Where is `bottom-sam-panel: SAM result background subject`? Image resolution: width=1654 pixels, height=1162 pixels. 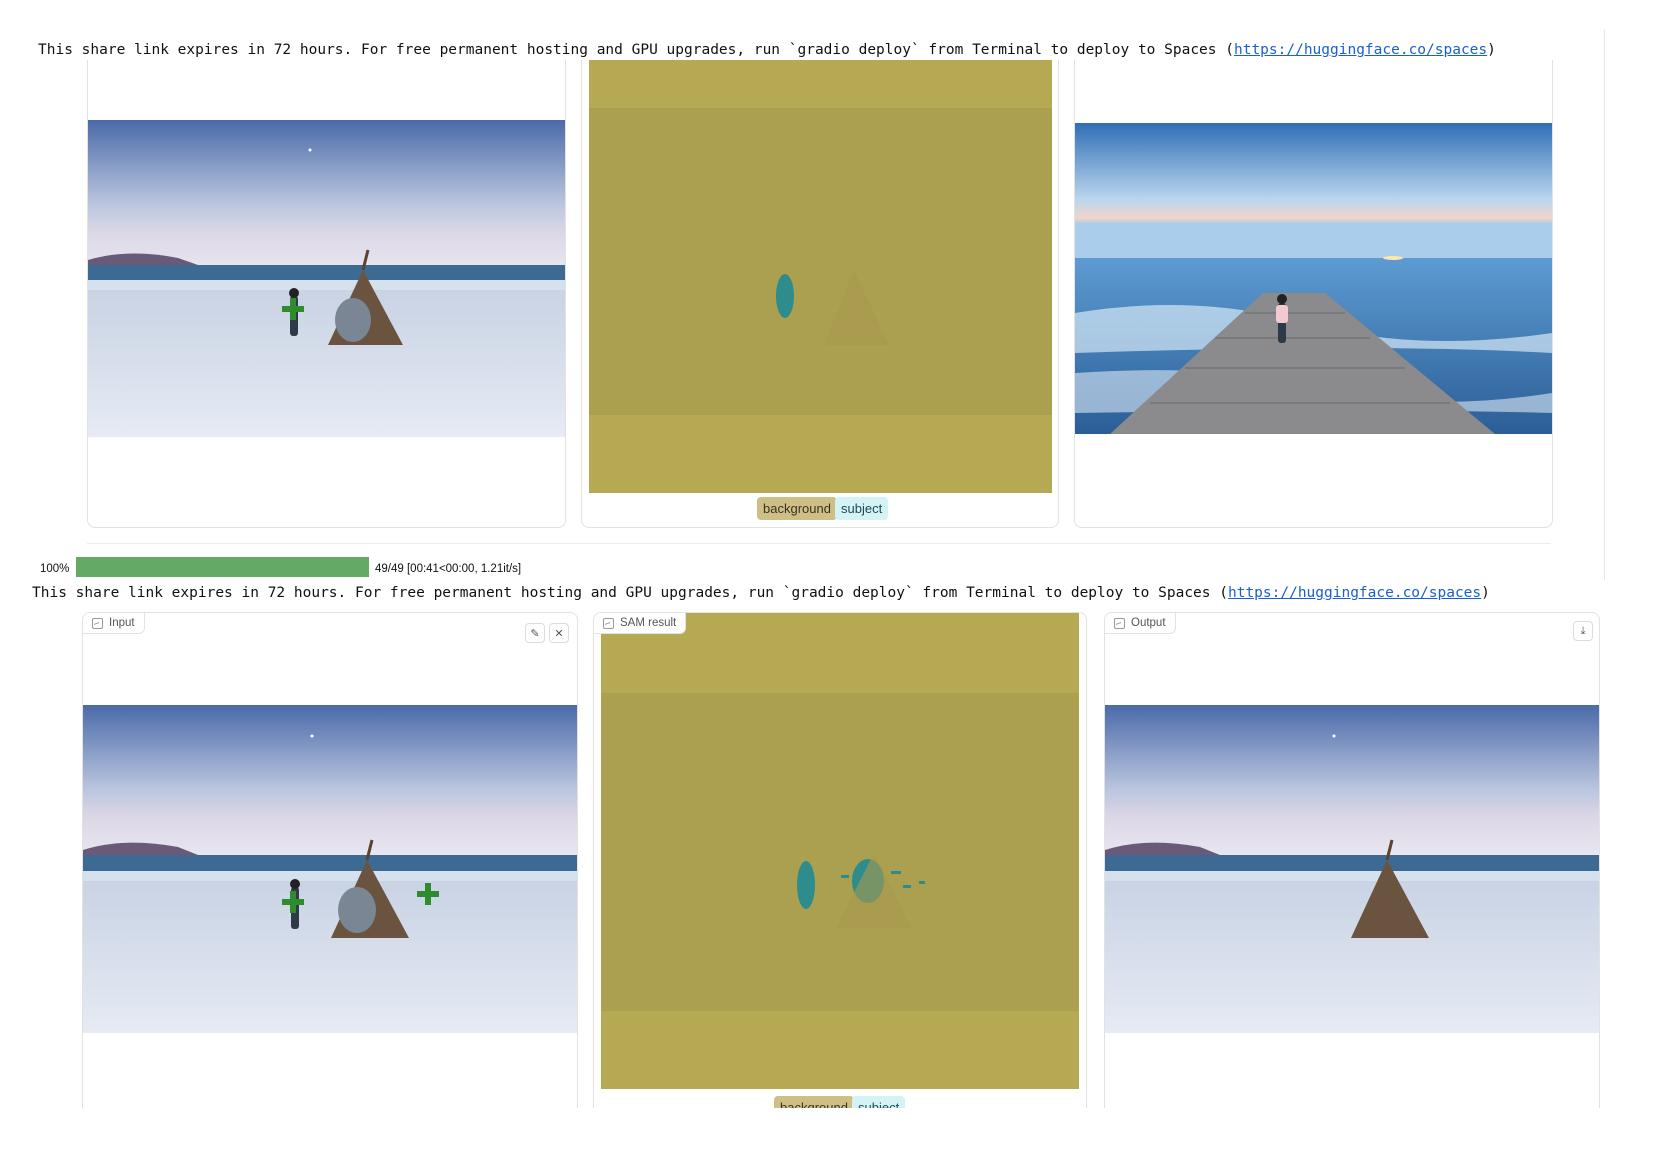
bottom-sam-panel: SAM result background subject is located at coordinates (840, 860).